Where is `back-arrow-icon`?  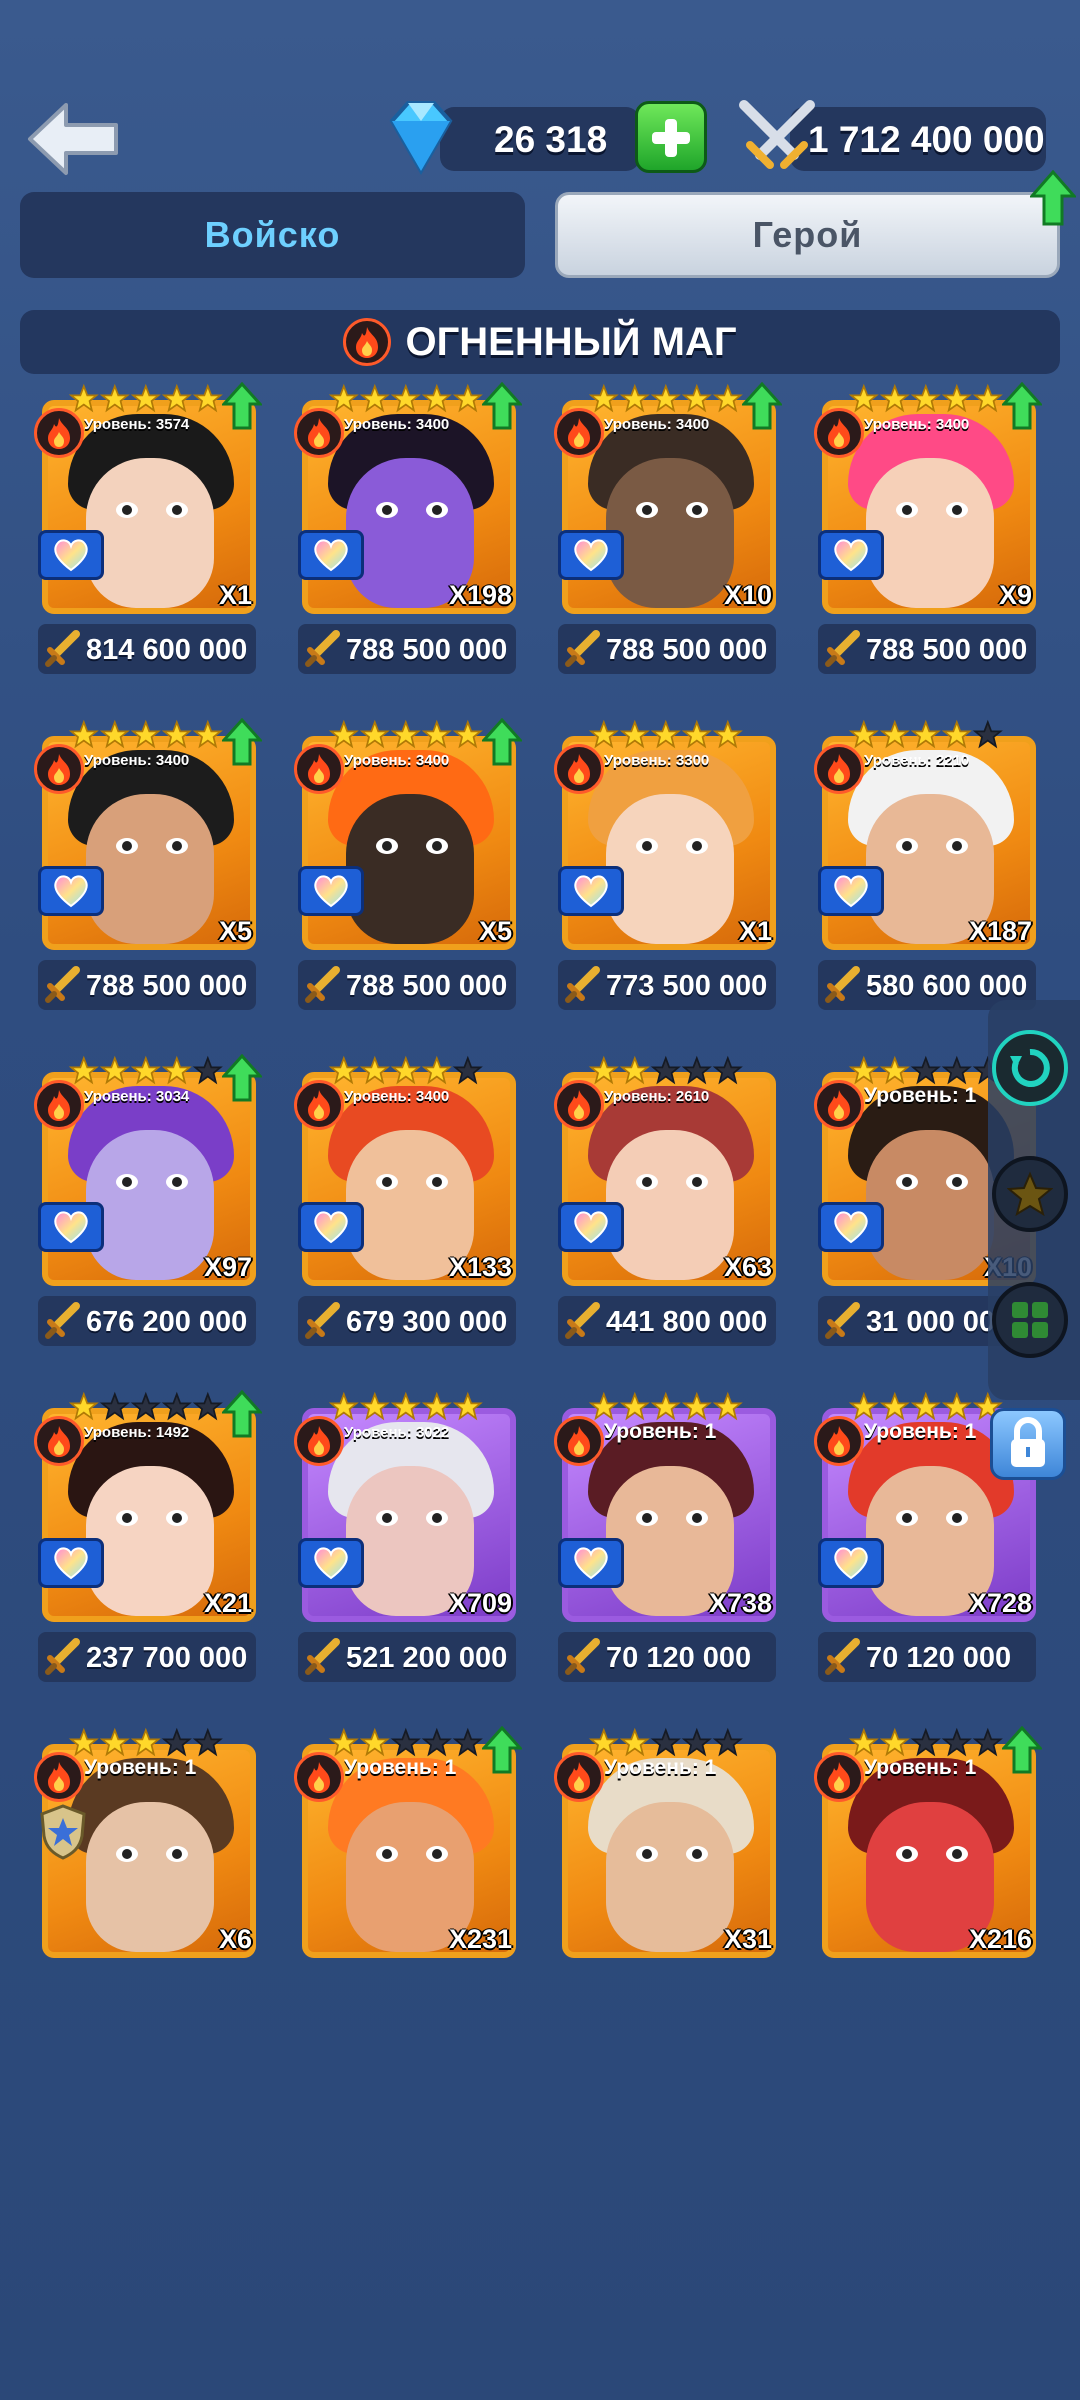 back-arrow-icon is located at coordinates (73, 139).